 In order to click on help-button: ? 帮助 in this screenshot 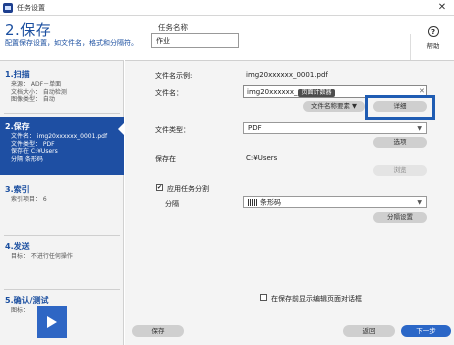, I will do `click(433, 41)`.